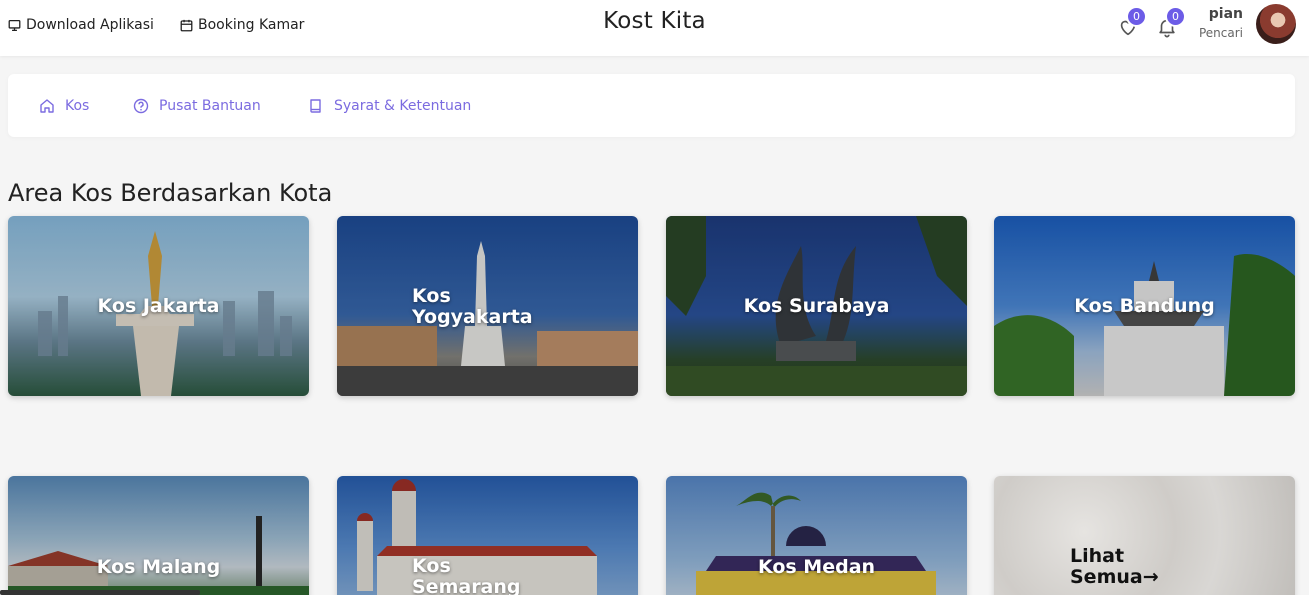 This screenshot has width=1309, height=595. I want to click on city-card-bandung: Kos Bandung, so click(1144, 306).